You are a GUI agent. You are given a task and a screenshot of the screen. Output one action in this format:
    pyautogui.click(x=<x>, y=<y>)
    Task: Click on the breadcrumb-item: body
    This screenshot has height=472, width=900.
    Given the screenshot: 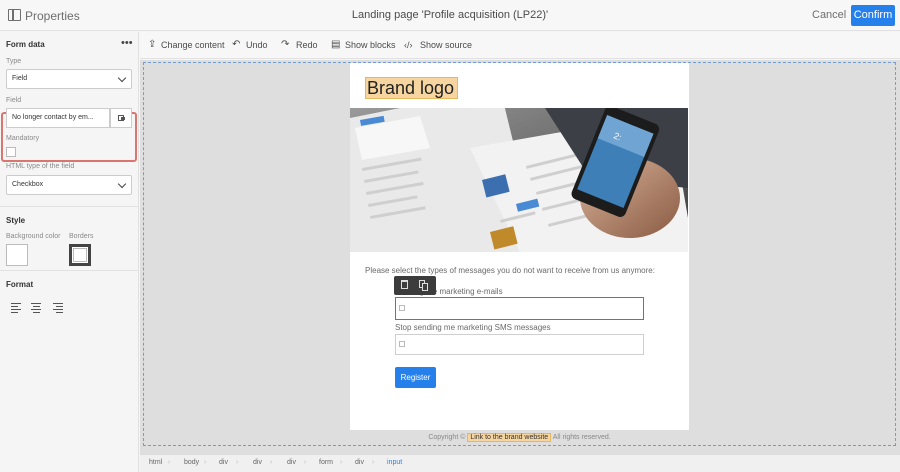 What is the action you would take?
    pyautogui.click(x=191, y=462)
    